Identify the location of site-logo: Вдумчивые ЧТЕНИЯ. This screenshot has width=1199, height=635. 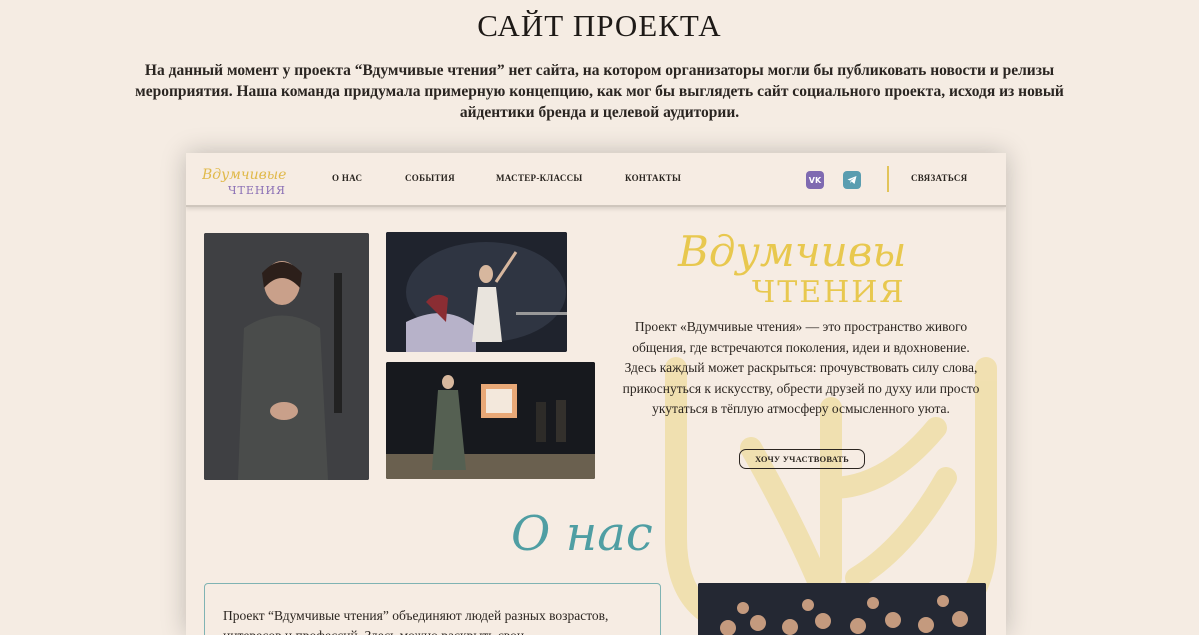
(245, 181).